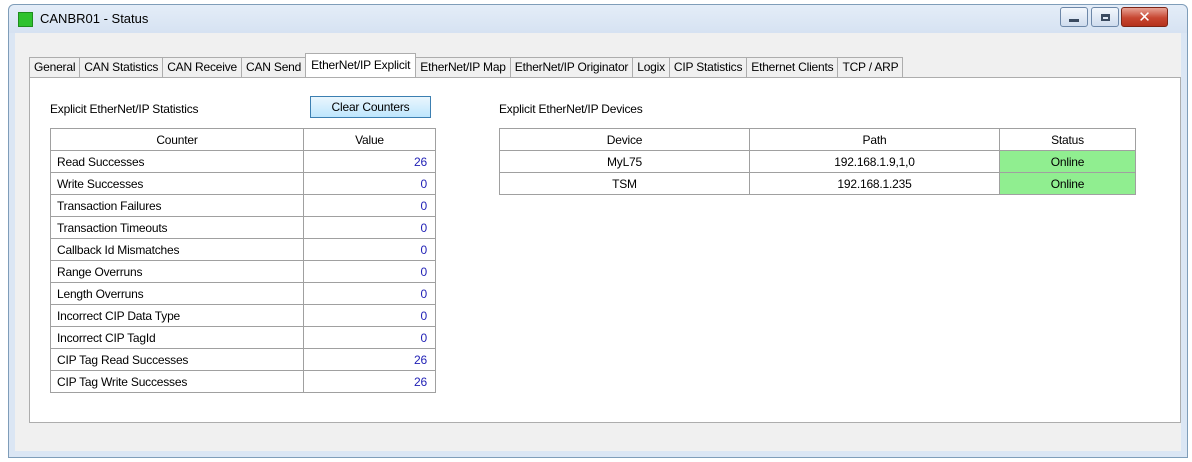 This screenshot has height=462, width=1192. Describe the element at coordinates (369, 139) in the screenshot. I see `column-header-value: Value` at that location.